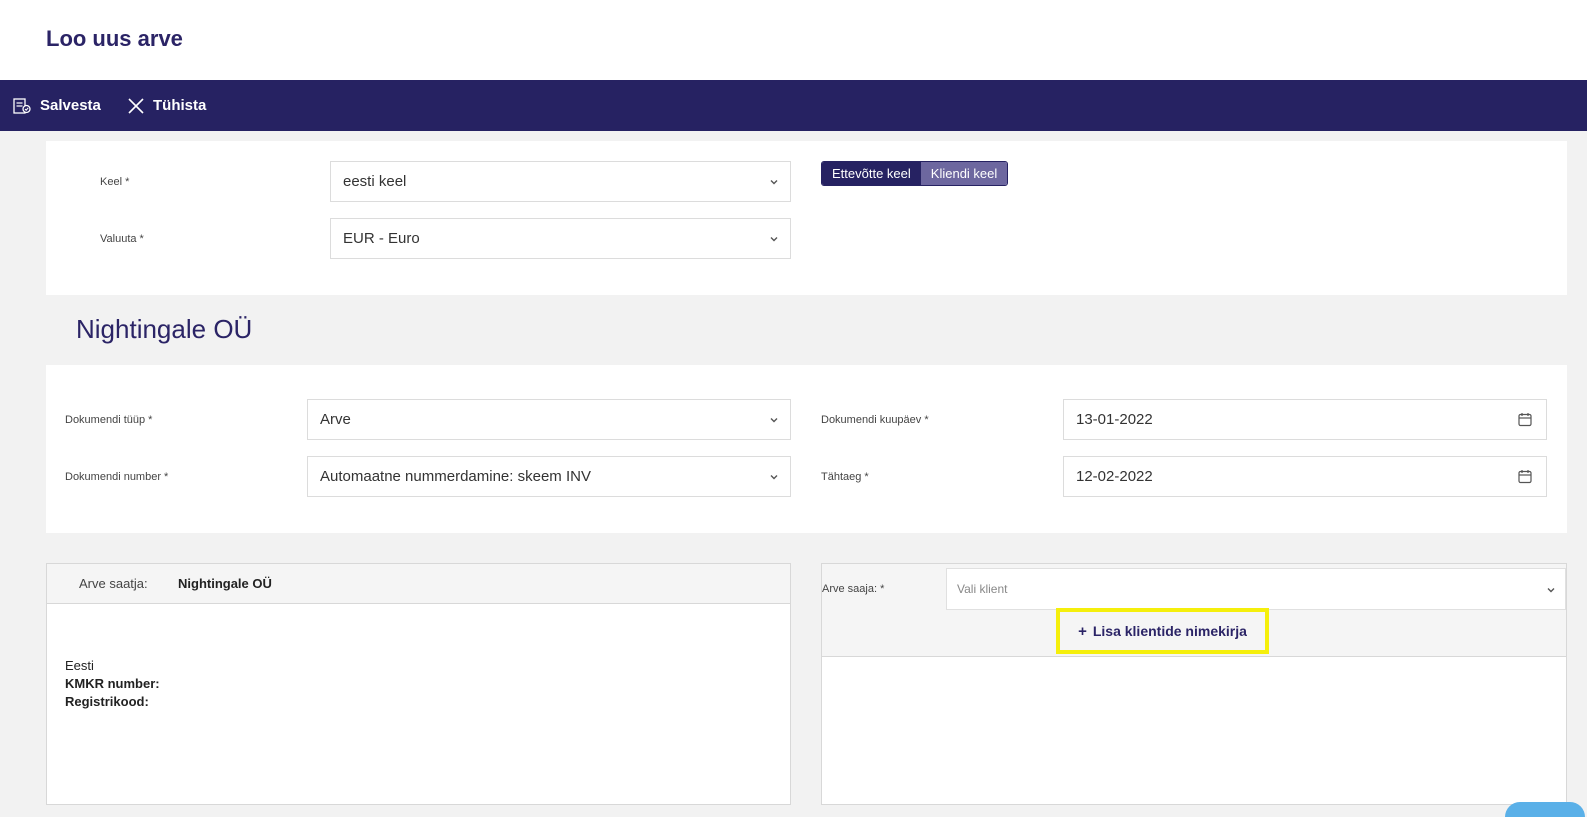 The height and width of the screenshot is (817, 1587). I want to click on language-select-value: eesti keel, so click(375, 181).